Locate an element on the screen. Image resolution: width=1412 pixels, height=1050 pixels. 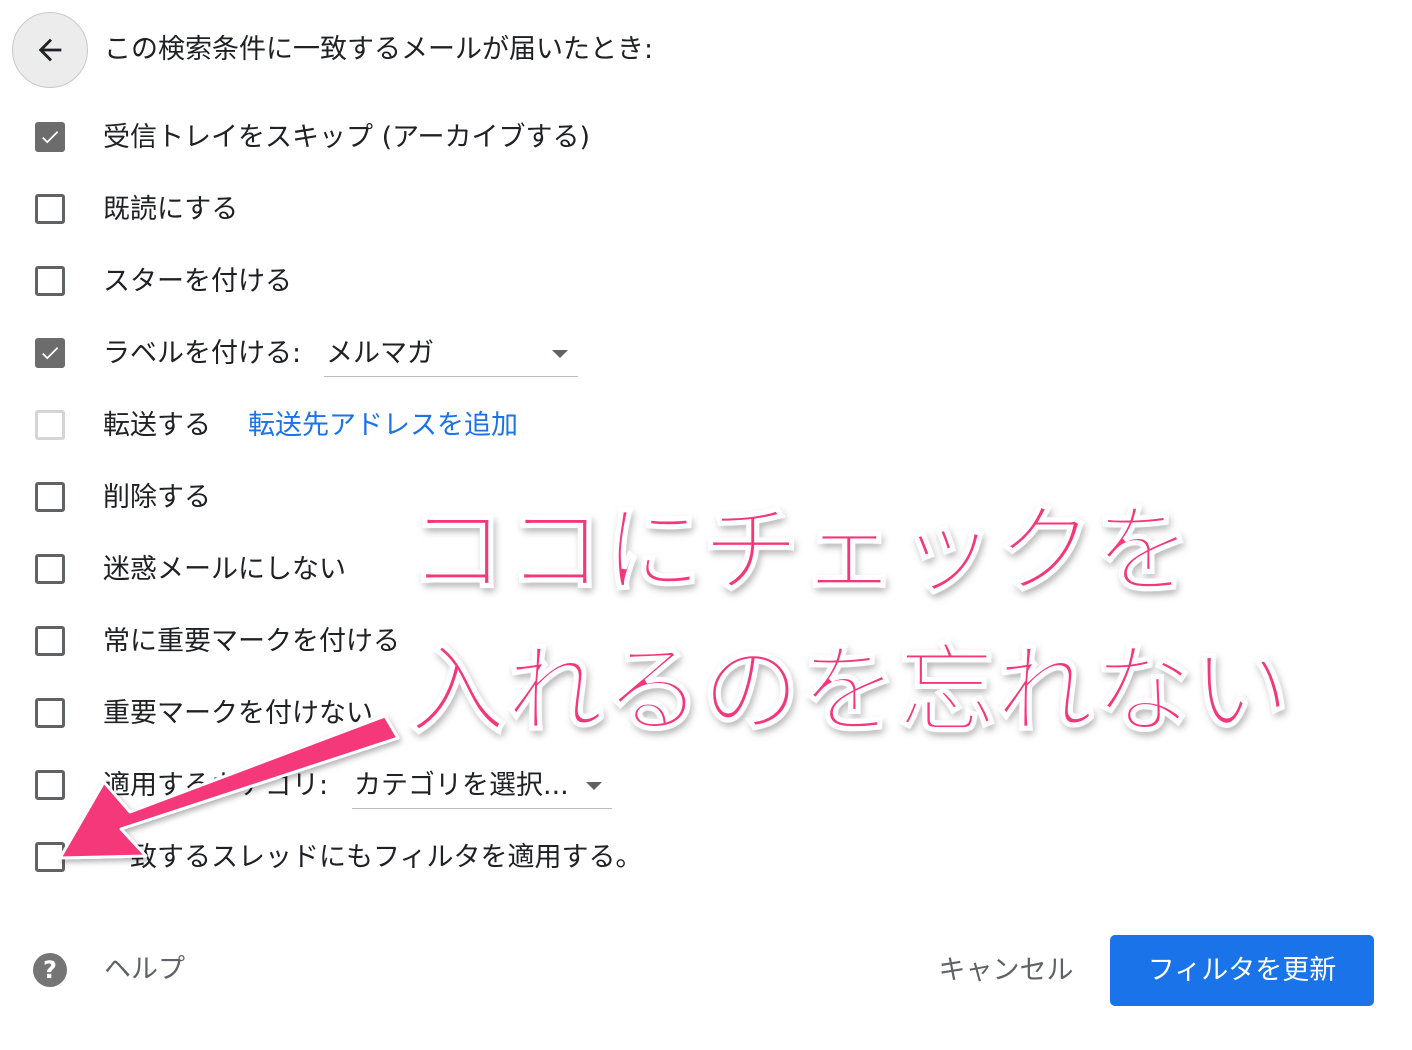
delete-label: 削除する is located at coordinates (157, 497).